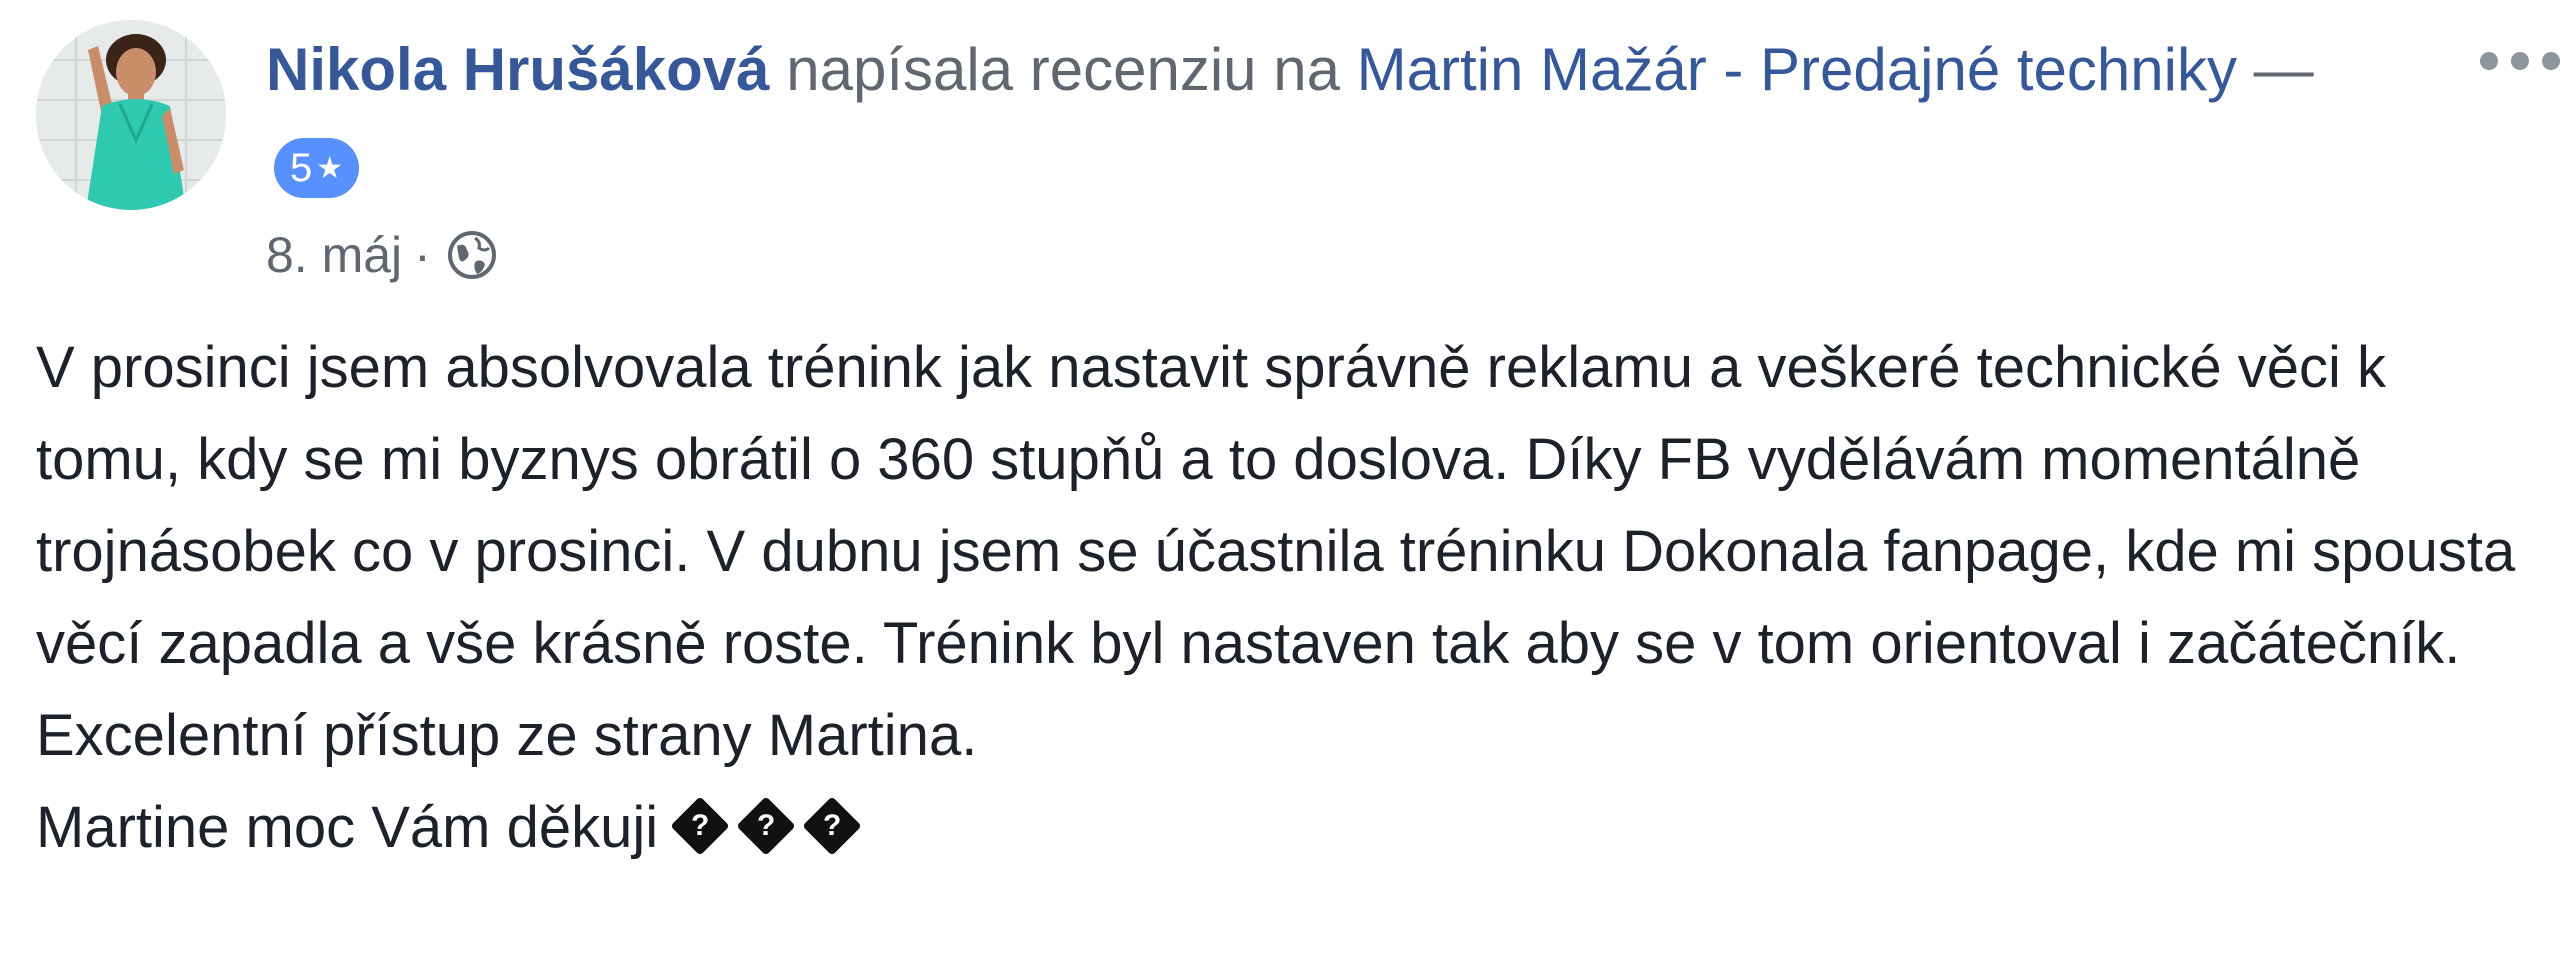 The height and width of the screenshot is (968, 2568). I want to click on emoji-group: ???, so click(766, 826).